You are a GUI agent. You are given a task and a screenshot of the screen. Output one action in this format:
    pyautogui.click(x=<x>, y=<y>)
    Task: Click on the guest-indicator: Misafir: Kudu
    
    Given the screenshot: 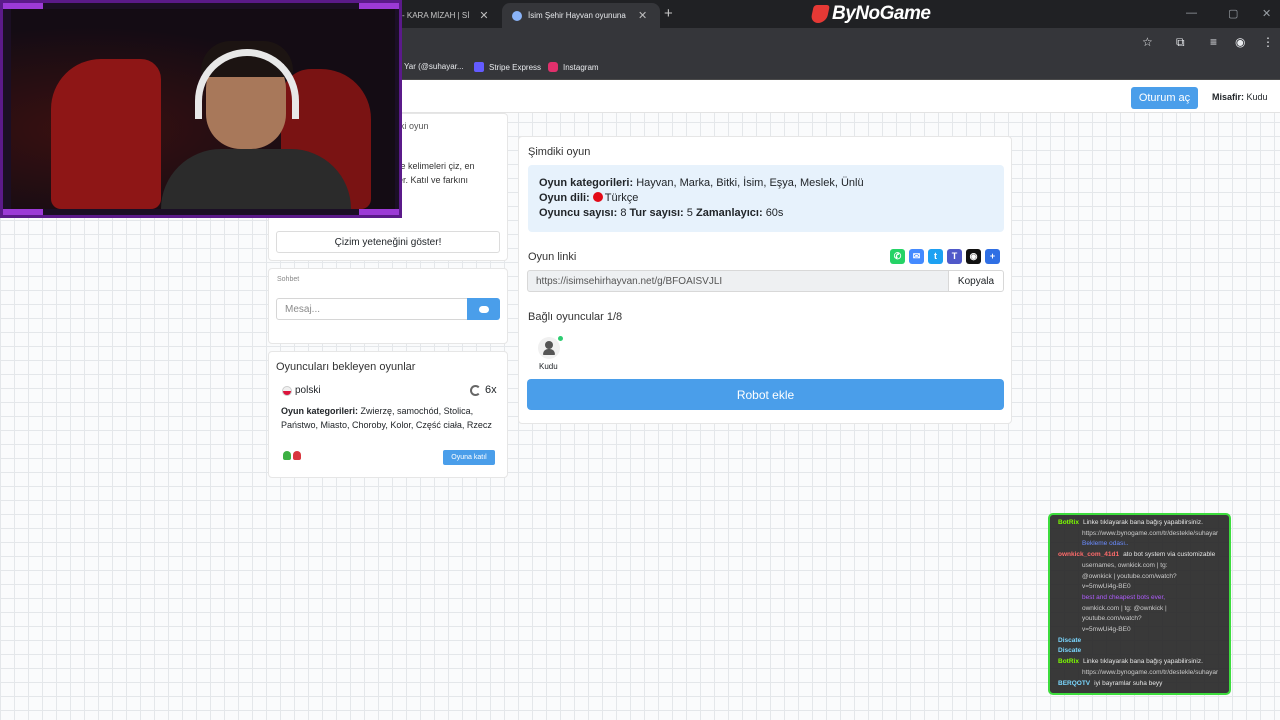 What is the action you would take?
    pyautogui.click(x=1240, y=97)
    